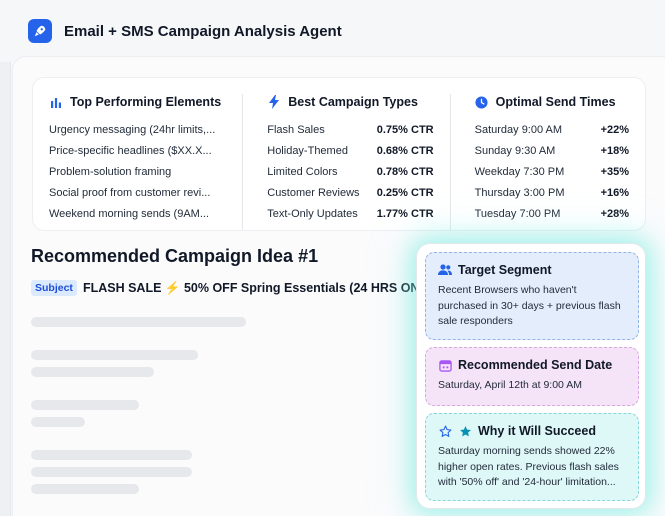 The height and width of the screenshot is (516, 665). What do you see at coordinates (350, 130) in the screenshot?
I see `table-row: Flash Sales 0.75% CTR` at bounding box center [350, 130].